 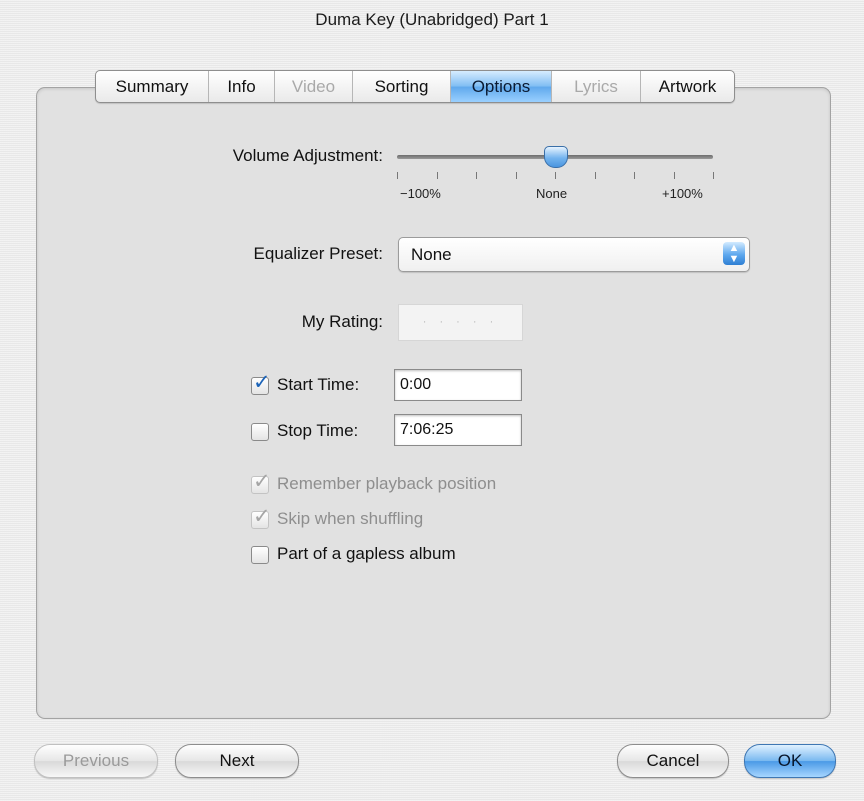 I want to click on volume-min-label: −100%, so click(x=420, y=193).